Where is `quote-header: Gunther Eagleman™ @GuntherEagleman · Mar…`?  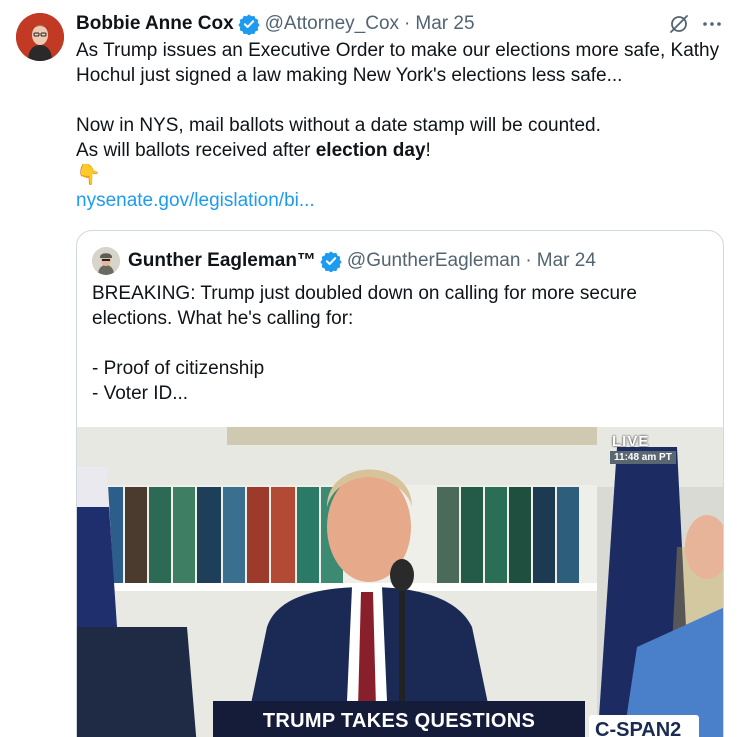
quote-header: Gunther Eagleman™ @GuntherEagleman · Mar… is located at coordinates (344, 261).